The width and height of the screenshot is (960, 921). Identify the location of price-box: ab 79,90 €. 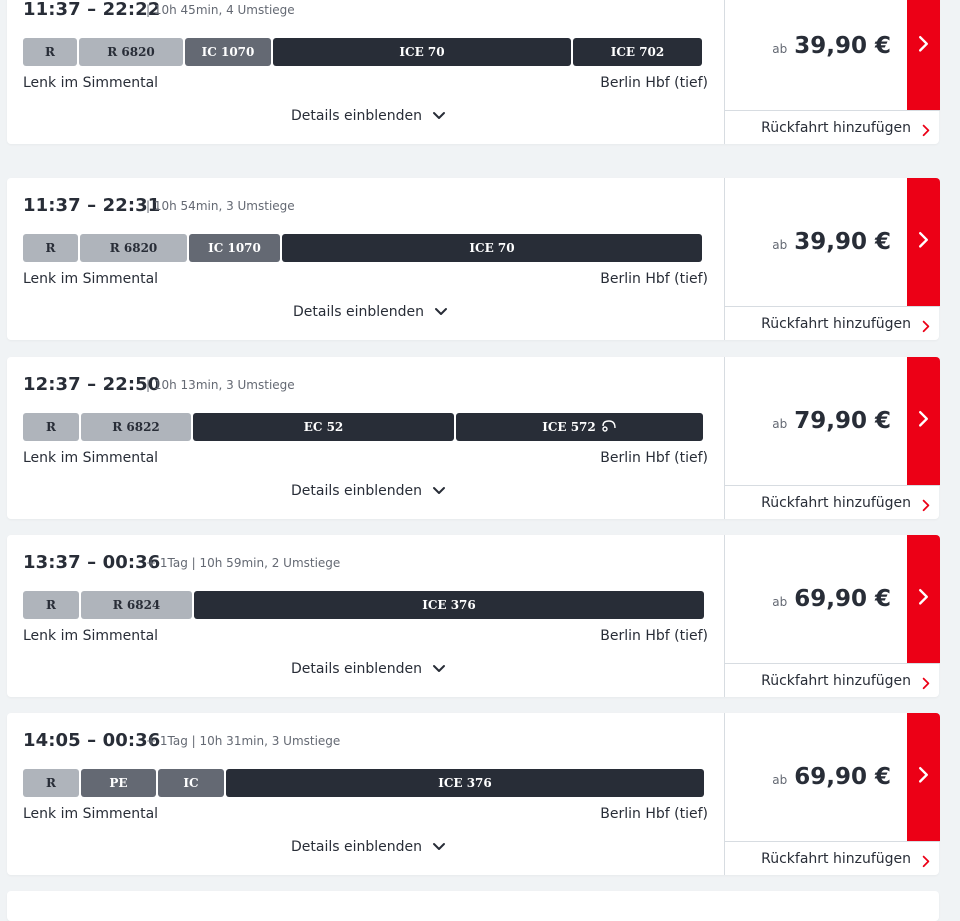
(816, 421).